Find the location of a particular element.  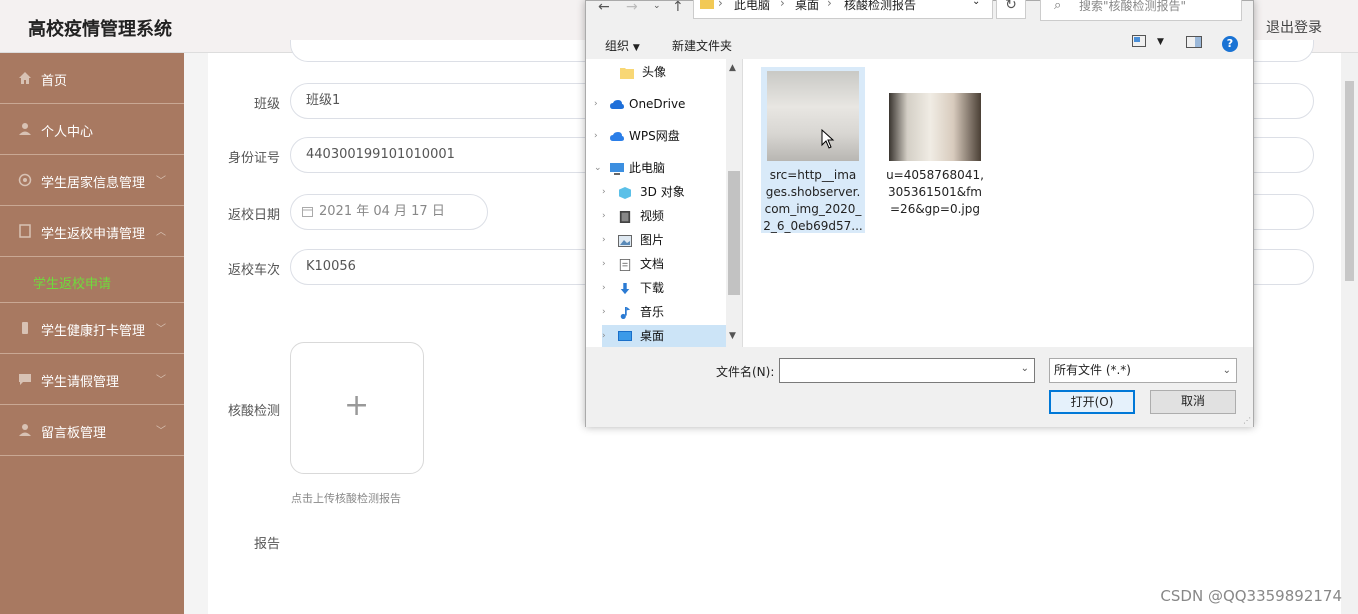

help-icon: ? is located at coordinates (1230, 44).